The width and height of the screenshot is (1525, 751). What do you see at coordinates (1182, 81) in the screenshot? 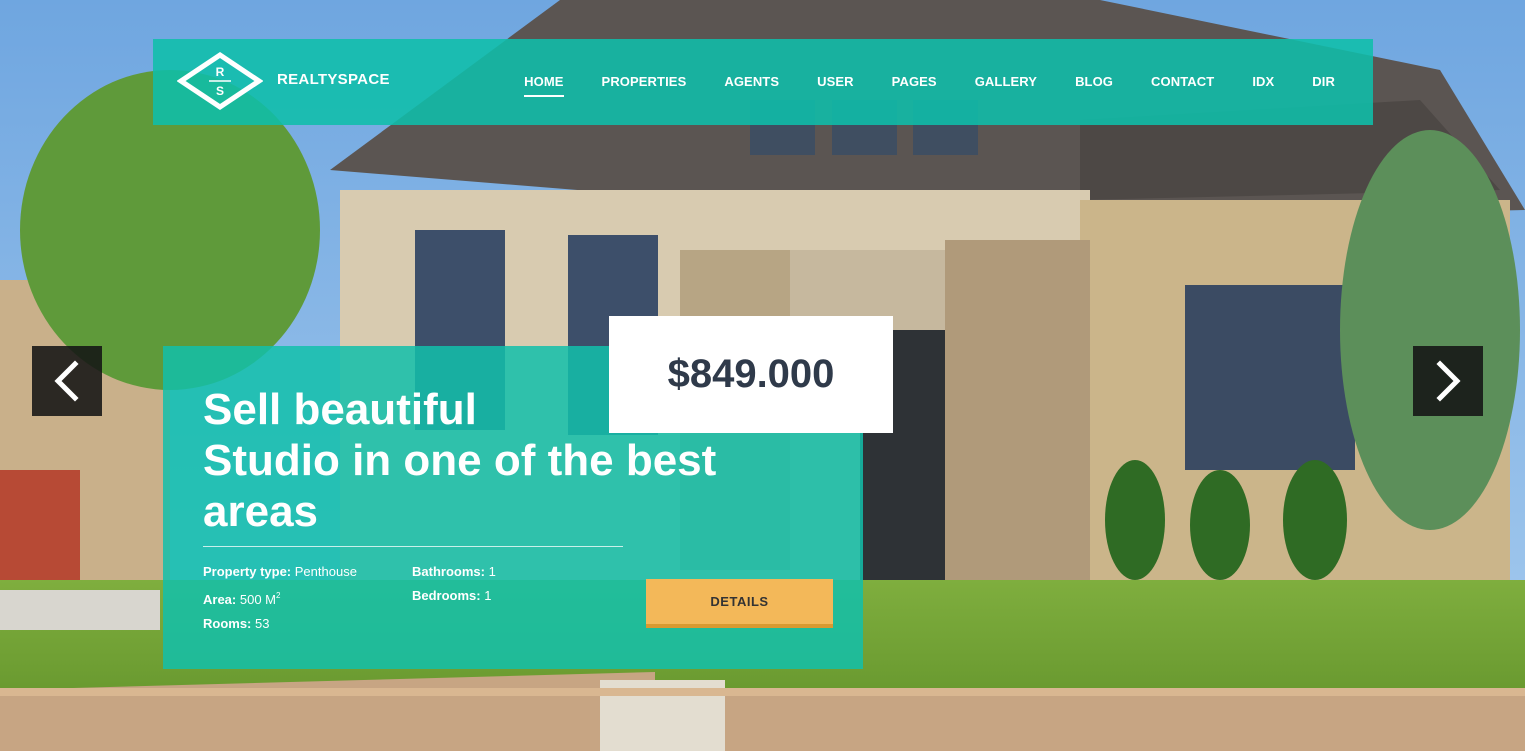
I see `nav-item-contact: CONTACT` at bounding box center [1182, 81].